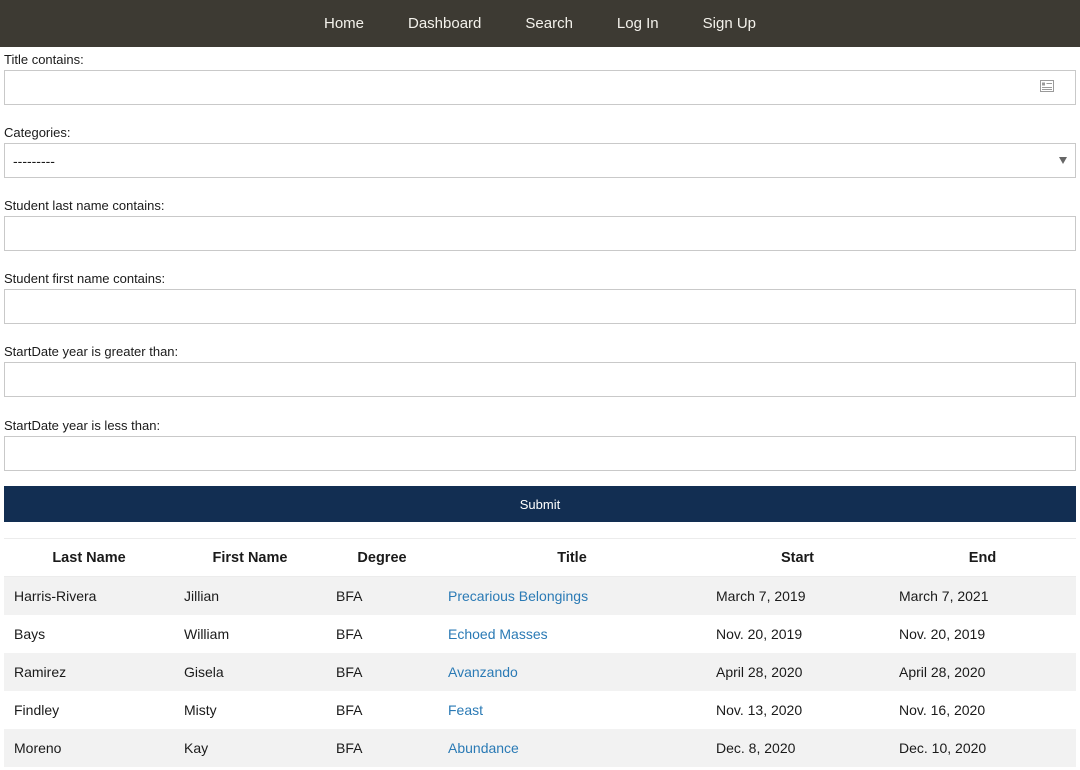 The image size is (1080, 770). What do you see at coordinates (982, 709) in the screenshot?
I see `cell-end: Nov. 16, 2020` at bounding box center [982, 709].